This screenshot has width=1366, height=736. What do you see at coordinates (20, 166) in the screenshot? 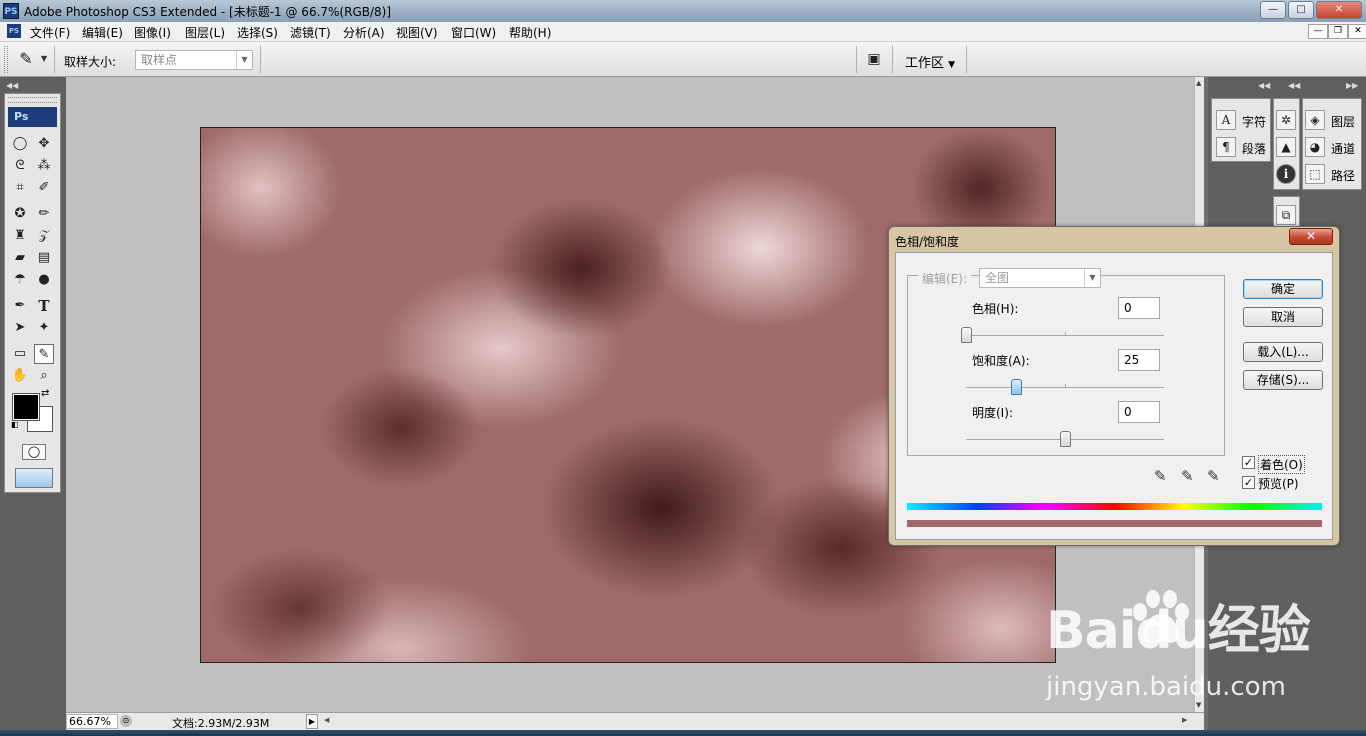
I see `lasso-tool-icon: ᘓ` at bounding box center [20, 166].